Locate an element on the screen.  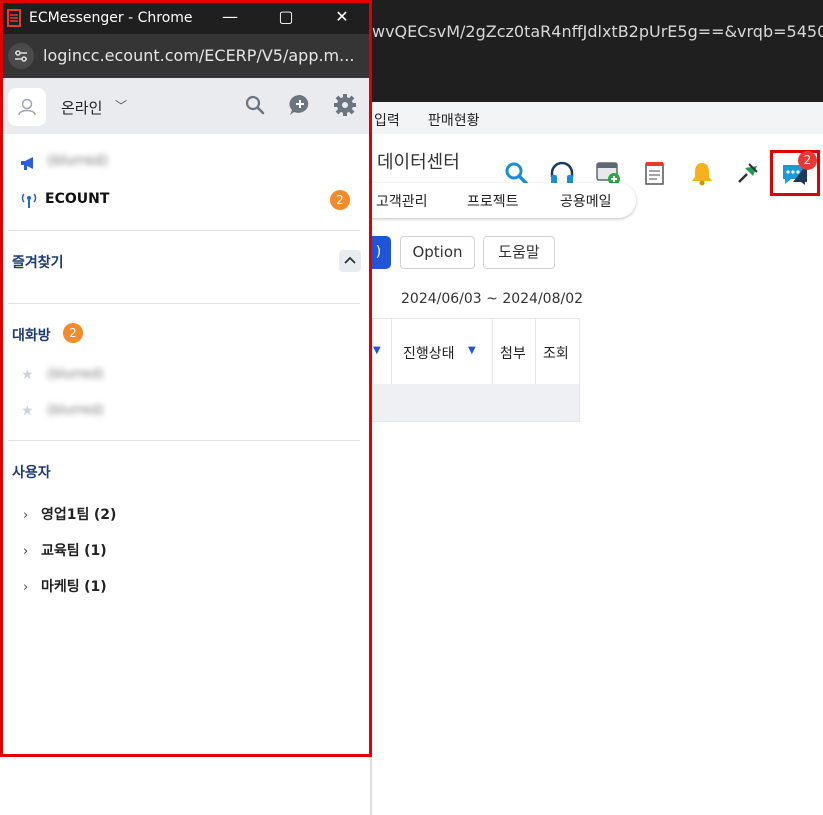
avatar is located at coordinates (27, 107).